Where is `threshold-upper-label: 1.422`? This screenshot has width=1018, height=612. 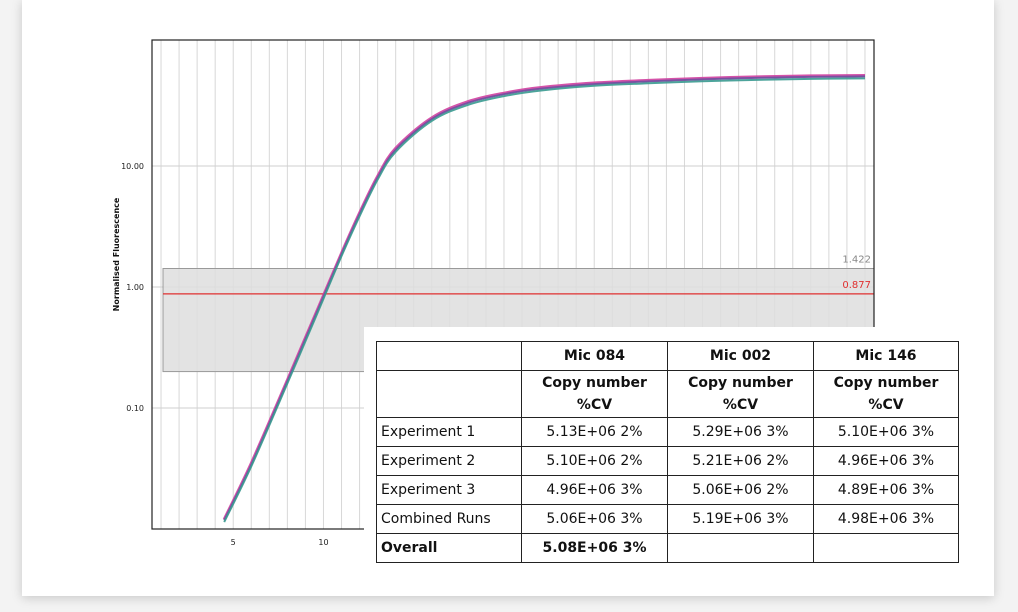 threshold-upper-label: 1.422 is located at coordinates (856, 260).